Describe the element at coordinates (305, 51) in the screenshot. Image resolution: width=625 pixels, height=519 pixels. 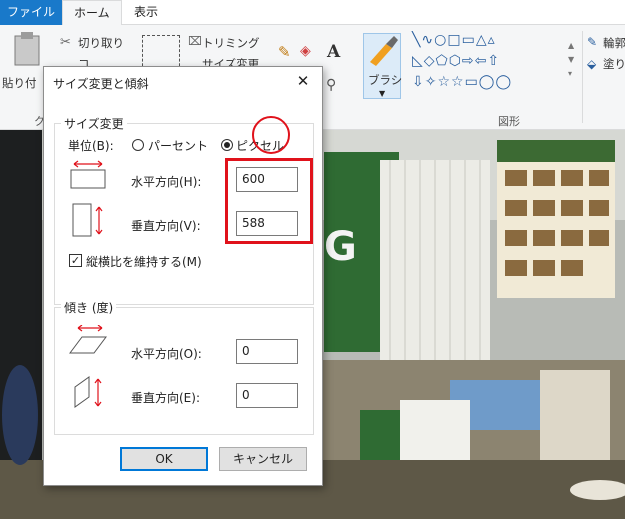
I see `fill-icon: ◈` at that location.